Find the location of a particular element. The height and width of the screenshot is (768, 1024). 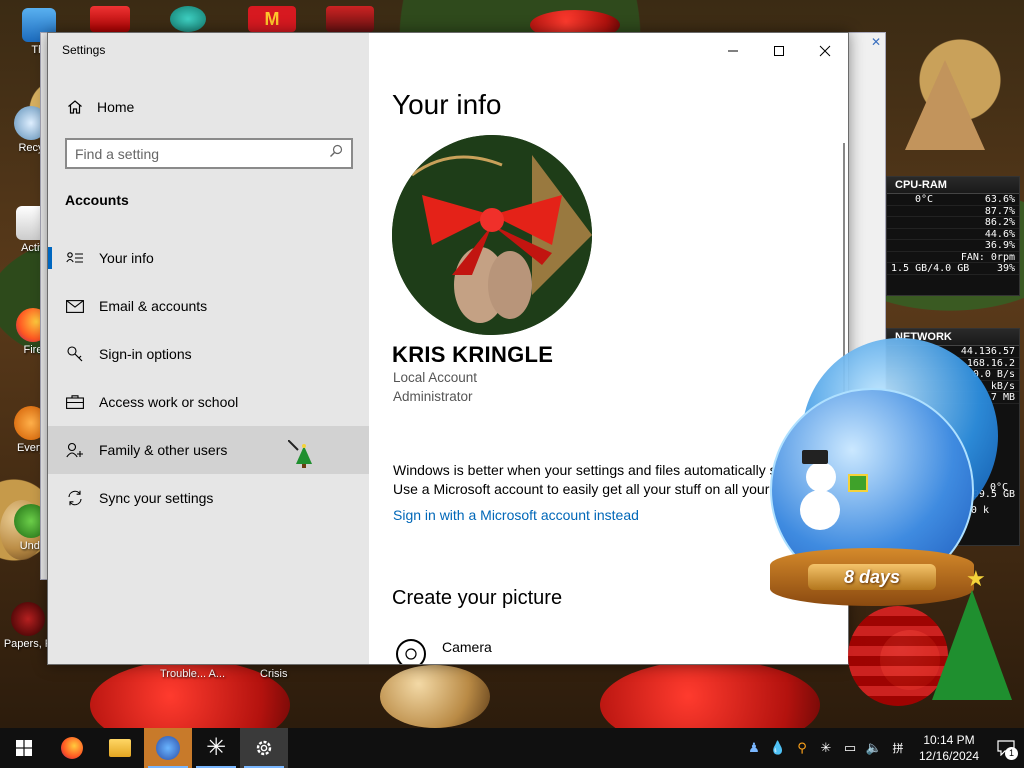

nav-item-sign-in-options: Sign-in options is located at coordinates (208, 354).